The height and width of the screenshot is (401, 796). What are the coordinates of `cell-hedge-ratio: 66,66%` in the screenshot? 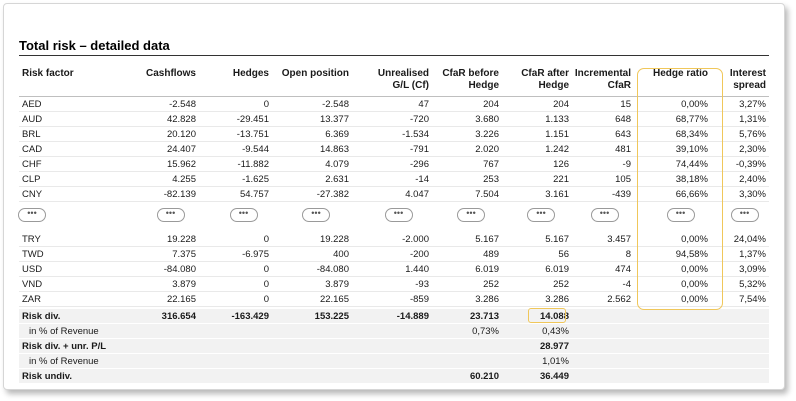 It's located at (691, 194).